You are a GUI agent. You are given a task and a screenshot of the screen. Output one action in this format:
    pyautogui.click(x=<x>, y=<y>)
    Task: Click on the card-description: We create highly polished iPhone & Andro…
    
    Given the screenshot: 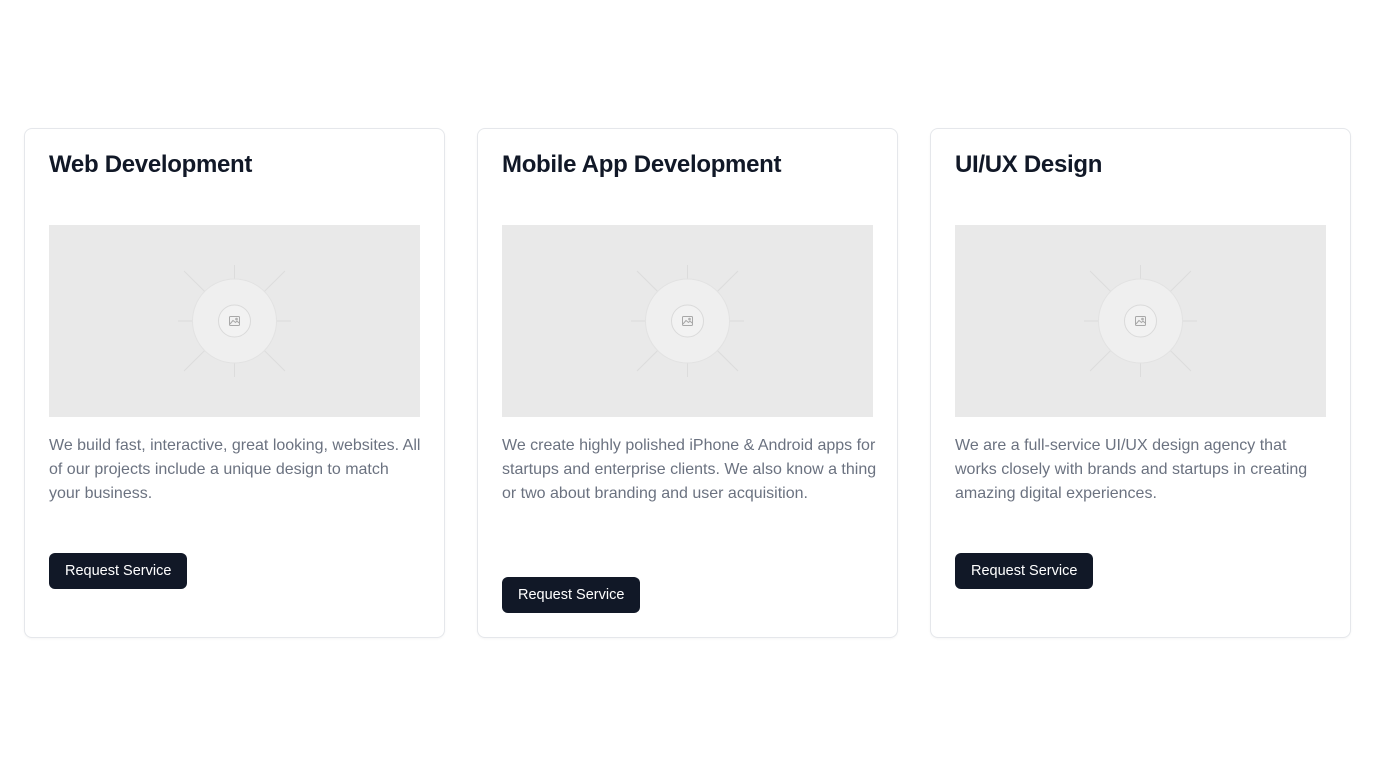 What is the action you would take?
    pyautogui.click(x=689, y=469)
    